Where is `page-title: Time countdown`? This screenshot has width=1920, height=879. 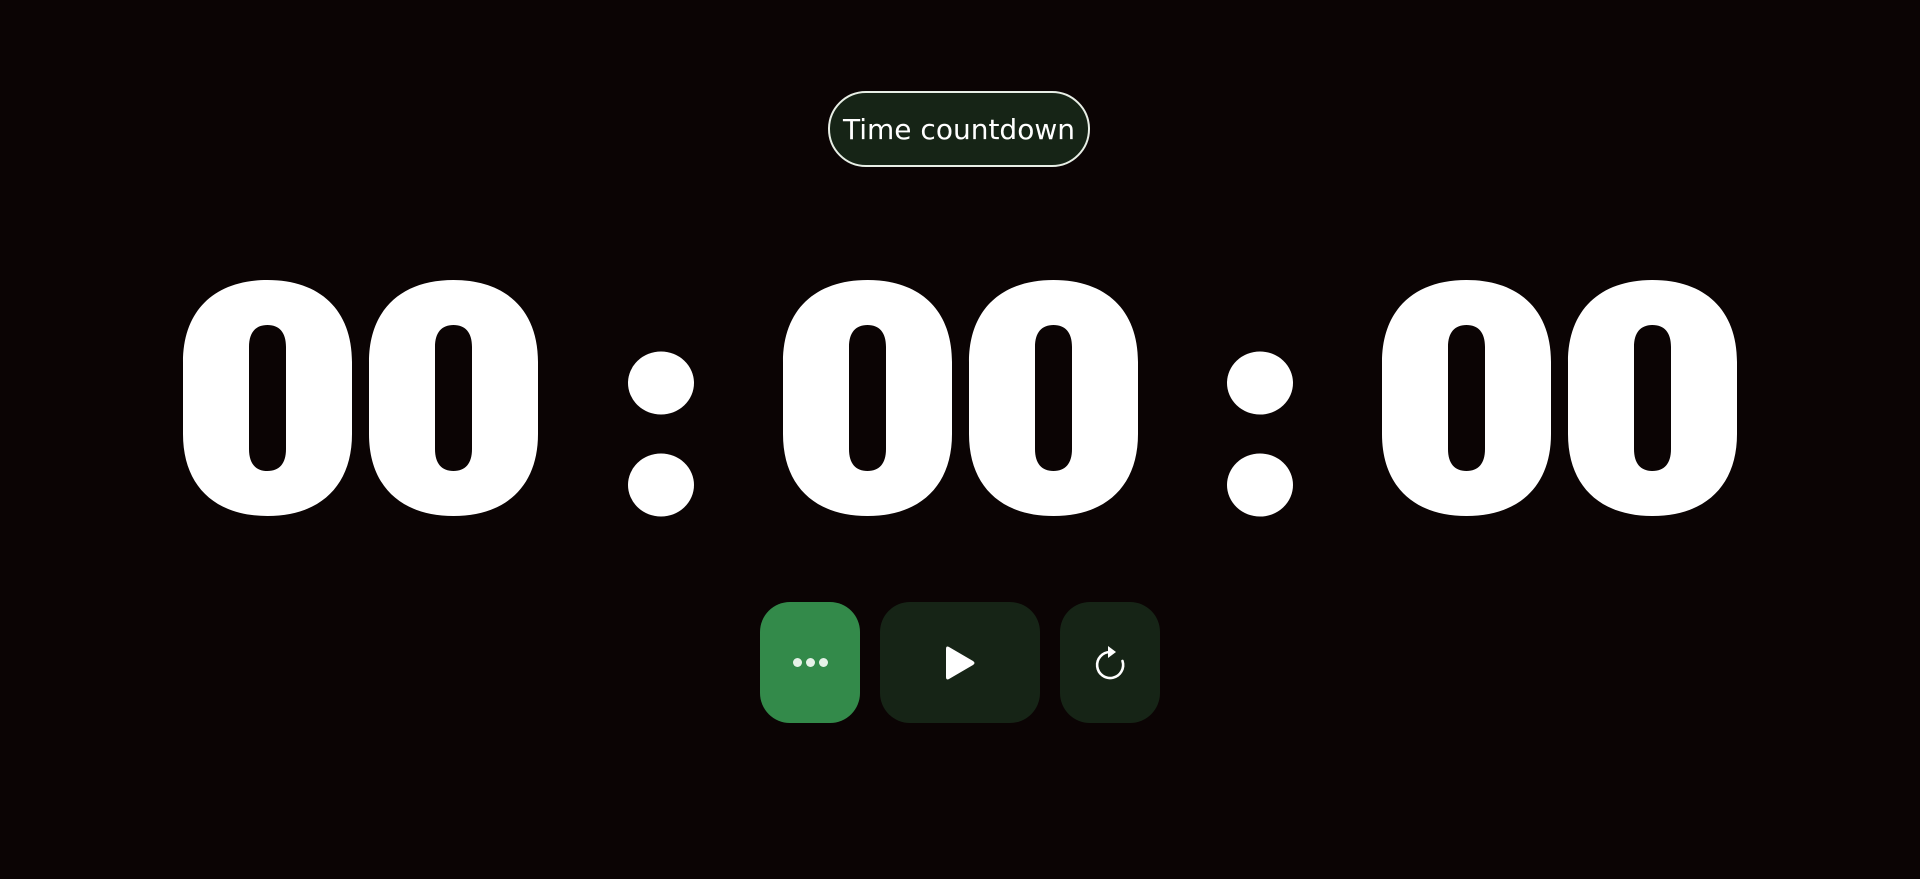 page-title: Time countdown is located at coordinates (959, 129).